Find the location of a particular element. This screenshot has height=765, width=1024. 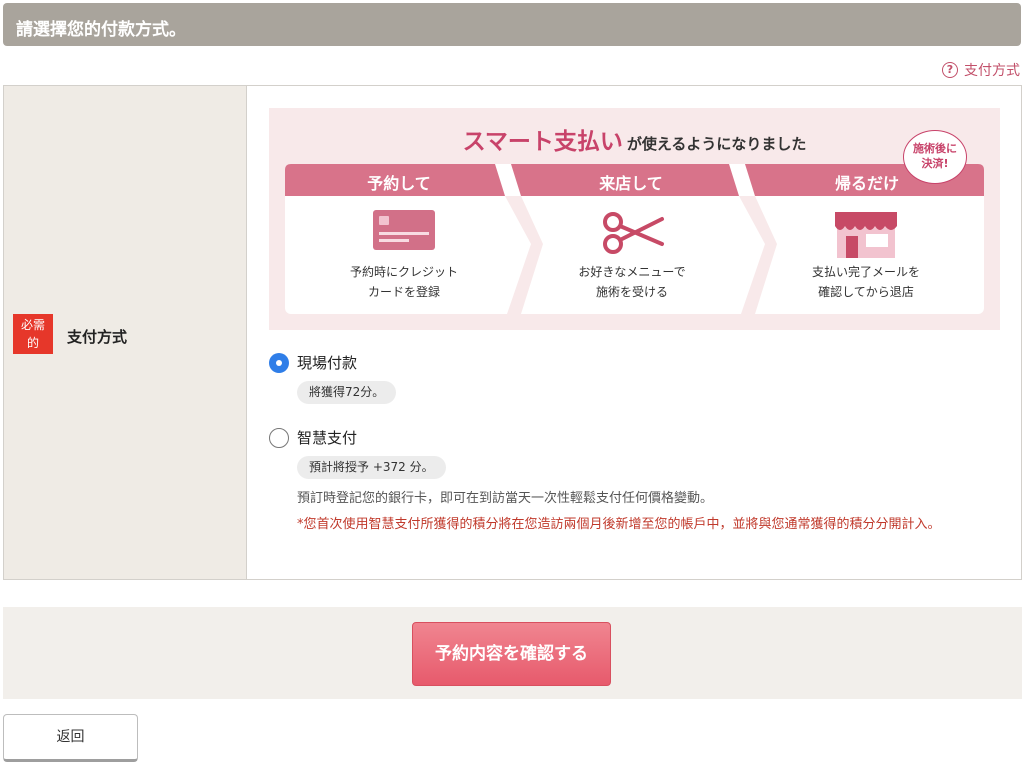

onsite-points-badge: 將獲得72分。 is located at coordinates (347, 392).